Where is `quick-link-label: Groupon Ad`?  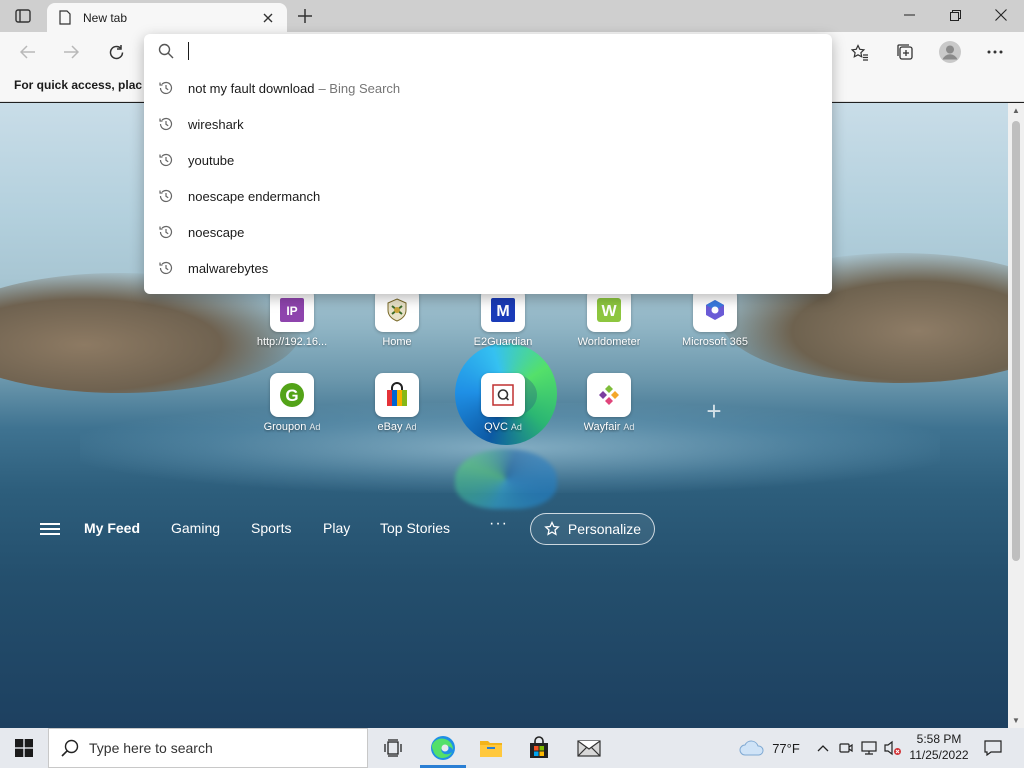
quick-link-label: Groupon Ad is located at coordinates (292, 427).